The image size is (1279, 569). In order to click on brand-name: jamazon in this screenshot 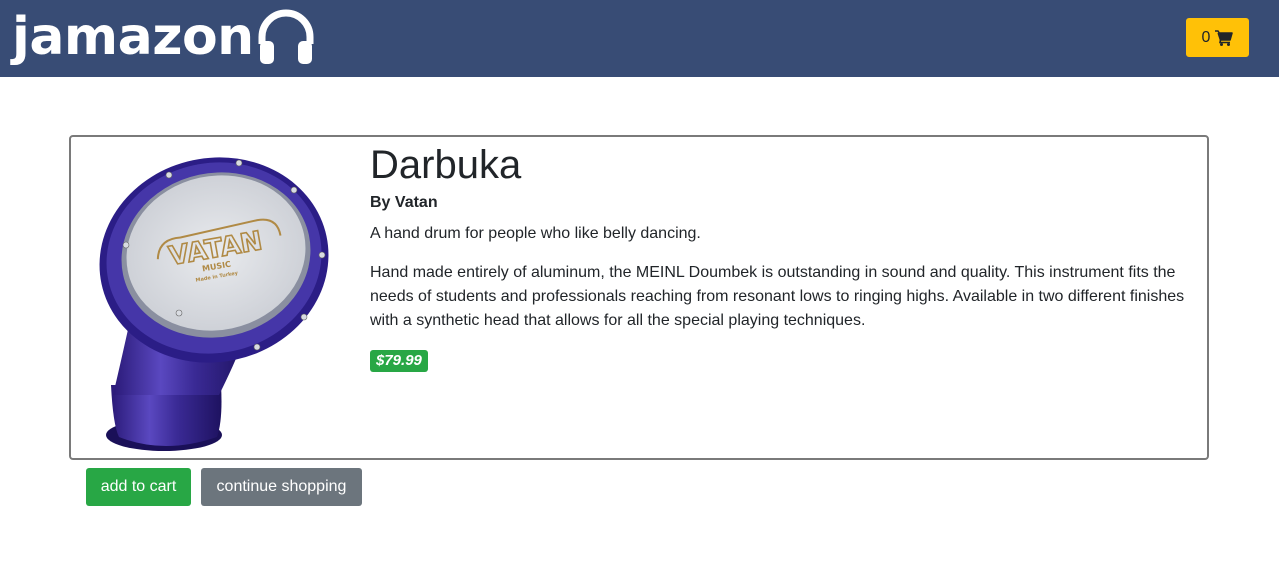, I will do `click(133, 37)`.